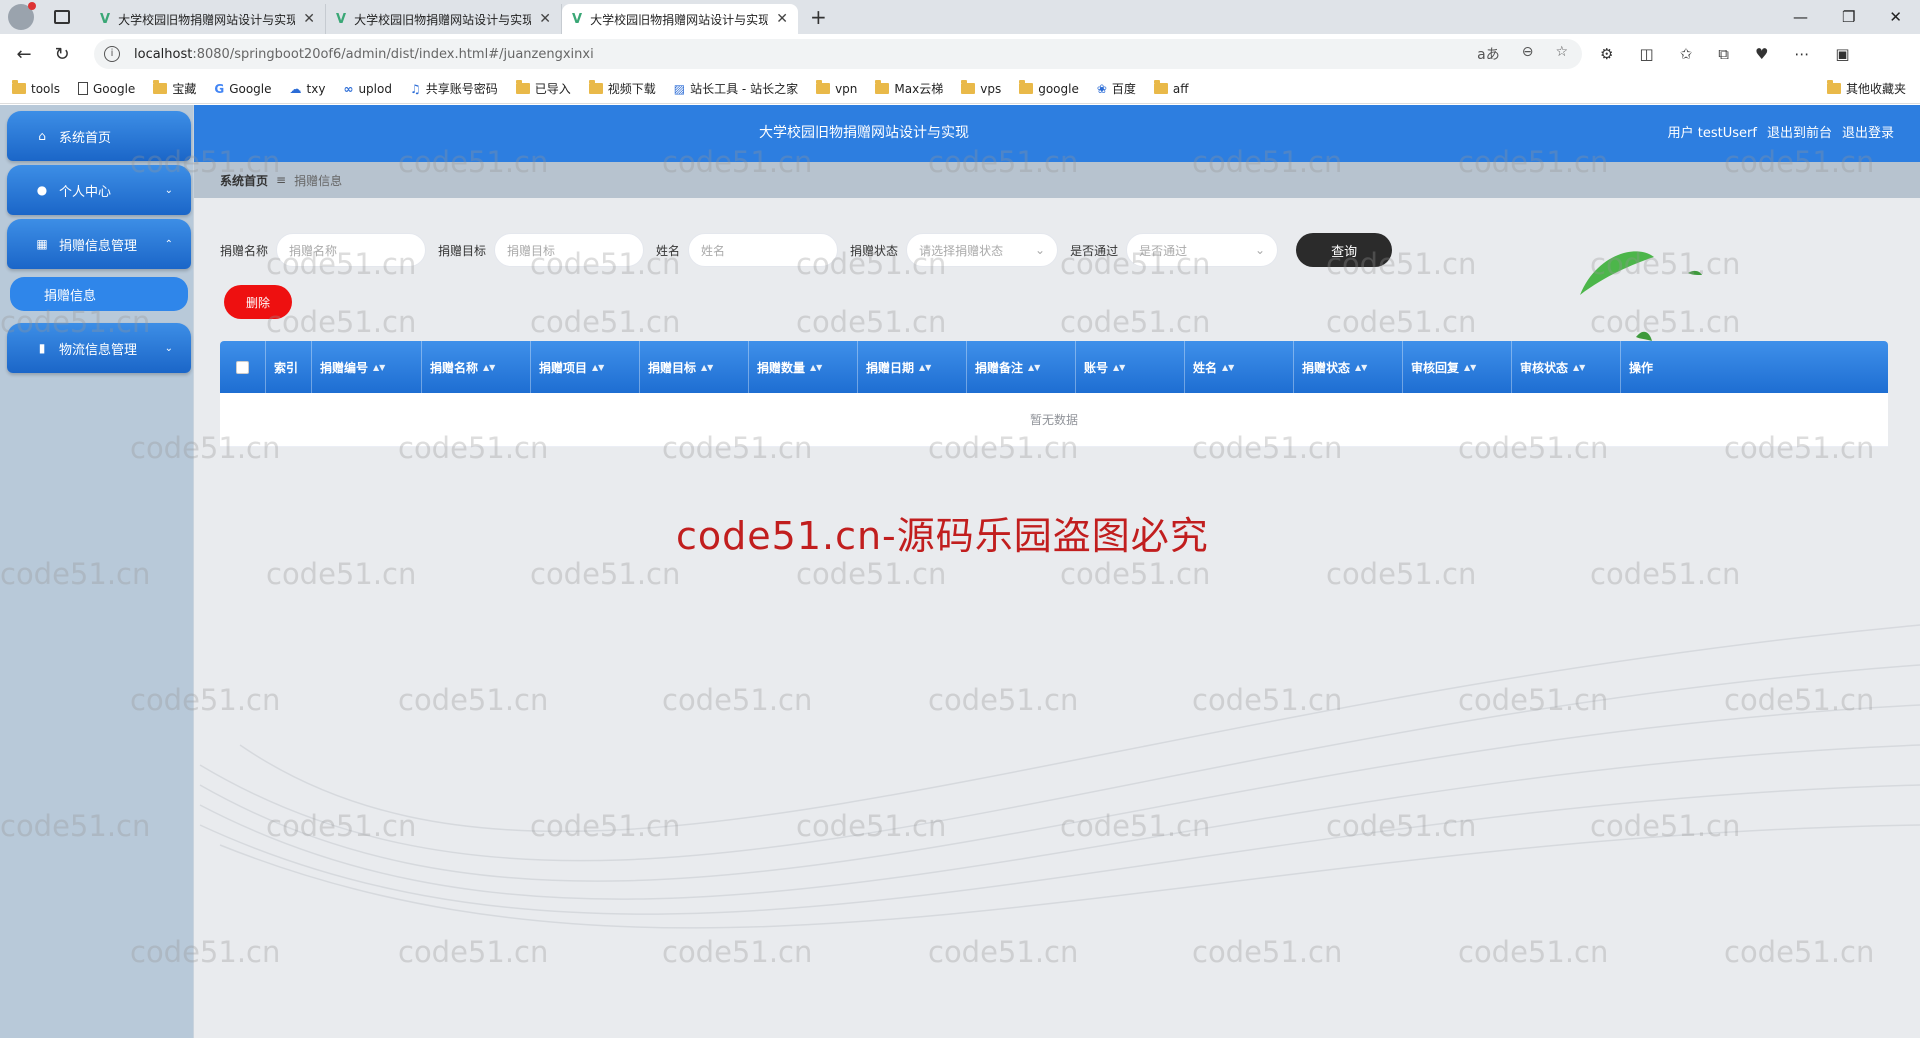 This screenshot has width=1920, height=1038. Describe the element at coordinates (462, 250) in the screenshot. I see `search-label: 捐赠目标` at that location.